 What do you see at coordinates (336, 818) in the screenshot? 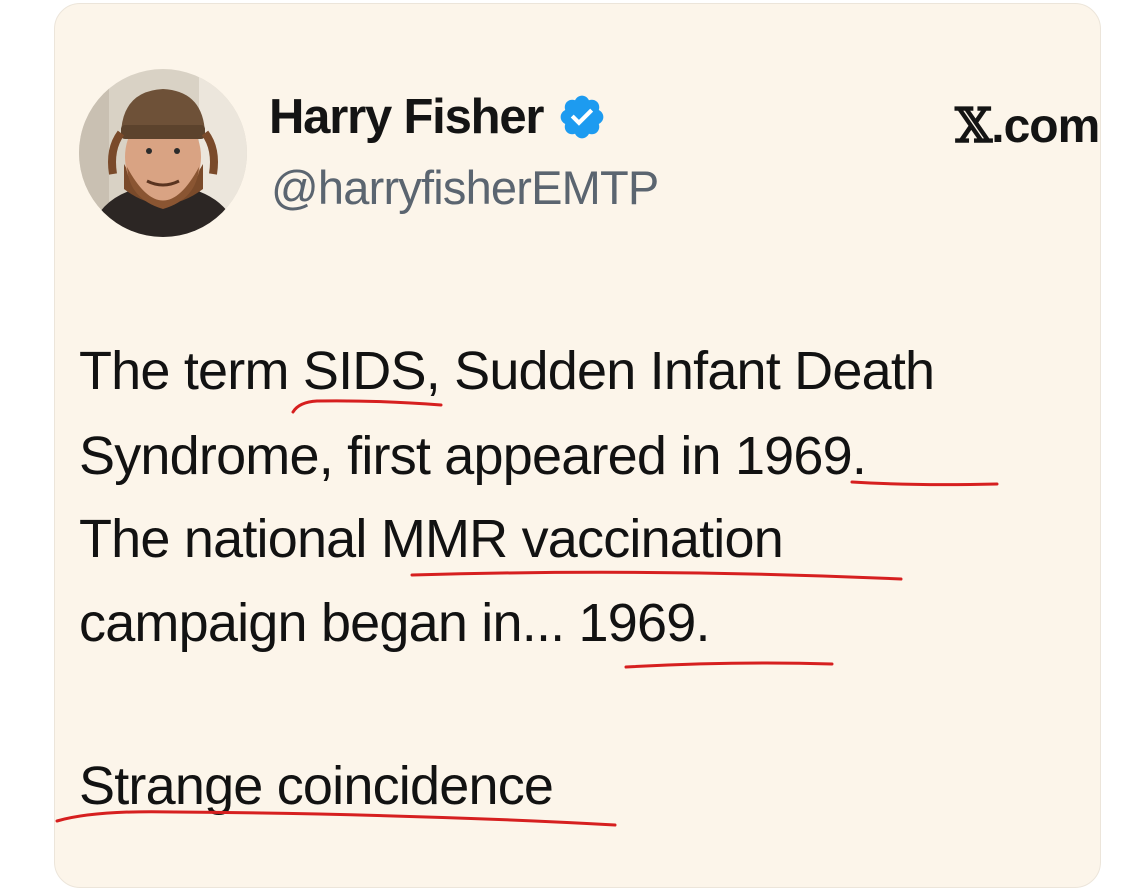
I see `underline-strange-coincidence` at bounding box center [336, 818].